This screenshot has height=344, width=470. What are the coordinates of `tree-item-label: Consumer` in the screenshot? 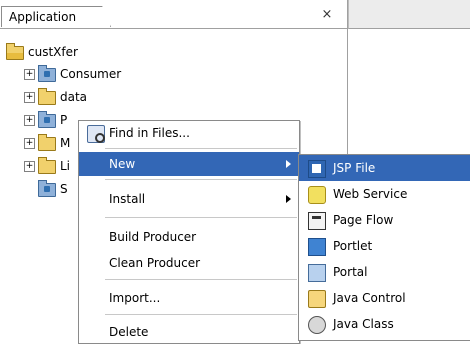 It's located at (91, 74).